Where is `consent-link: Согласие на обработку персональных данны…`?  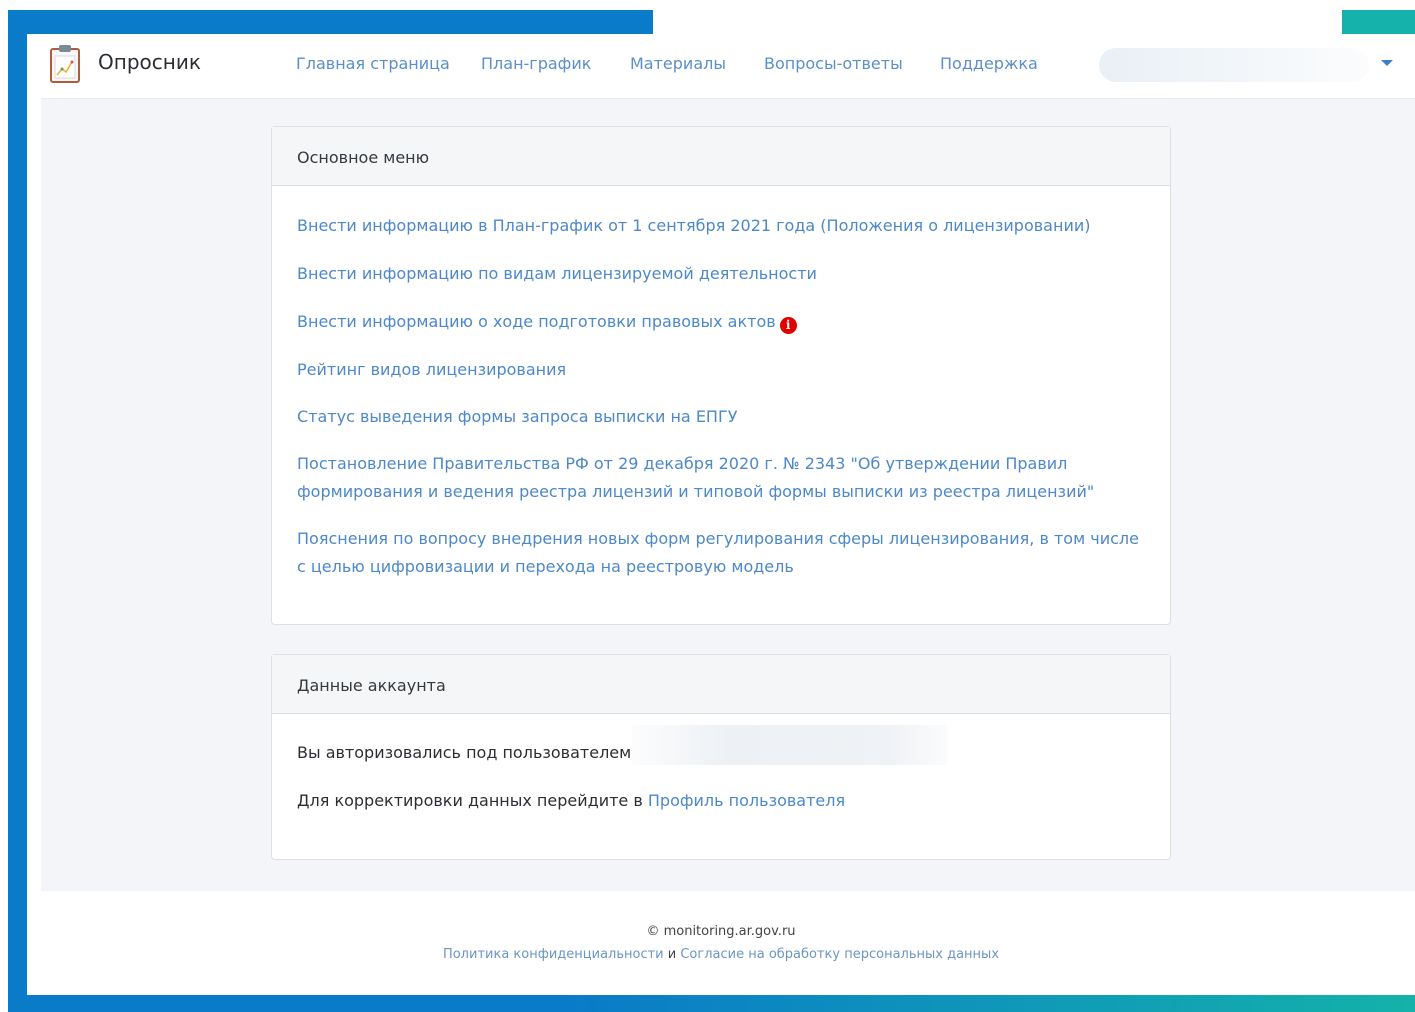 consent-link: Согласие на обработку персональных данны… is located at coordinates (839, 954).